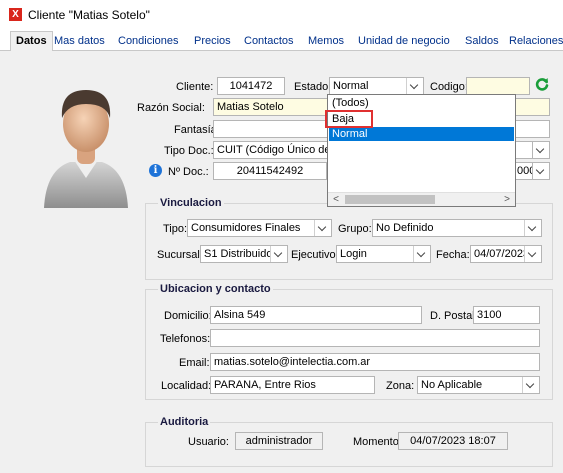 This screenshot has width=563, height=473. What do you see at coordinates (86, 149) in the screenshot?
I see `avatar` at bounding box center [86, 149].